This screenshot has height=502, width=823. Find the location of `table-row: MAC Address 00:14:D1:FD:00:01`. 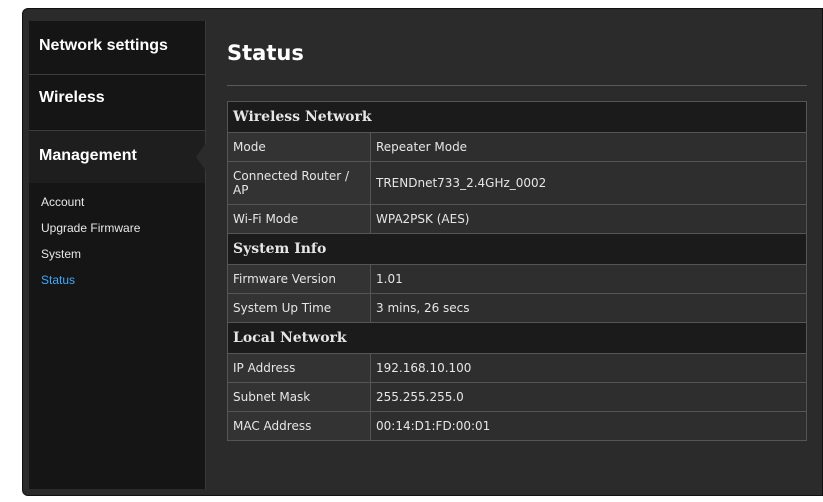

table-row: MAC Address 00:14:D1:FD:00:01 is located at coordinates (517, 426).